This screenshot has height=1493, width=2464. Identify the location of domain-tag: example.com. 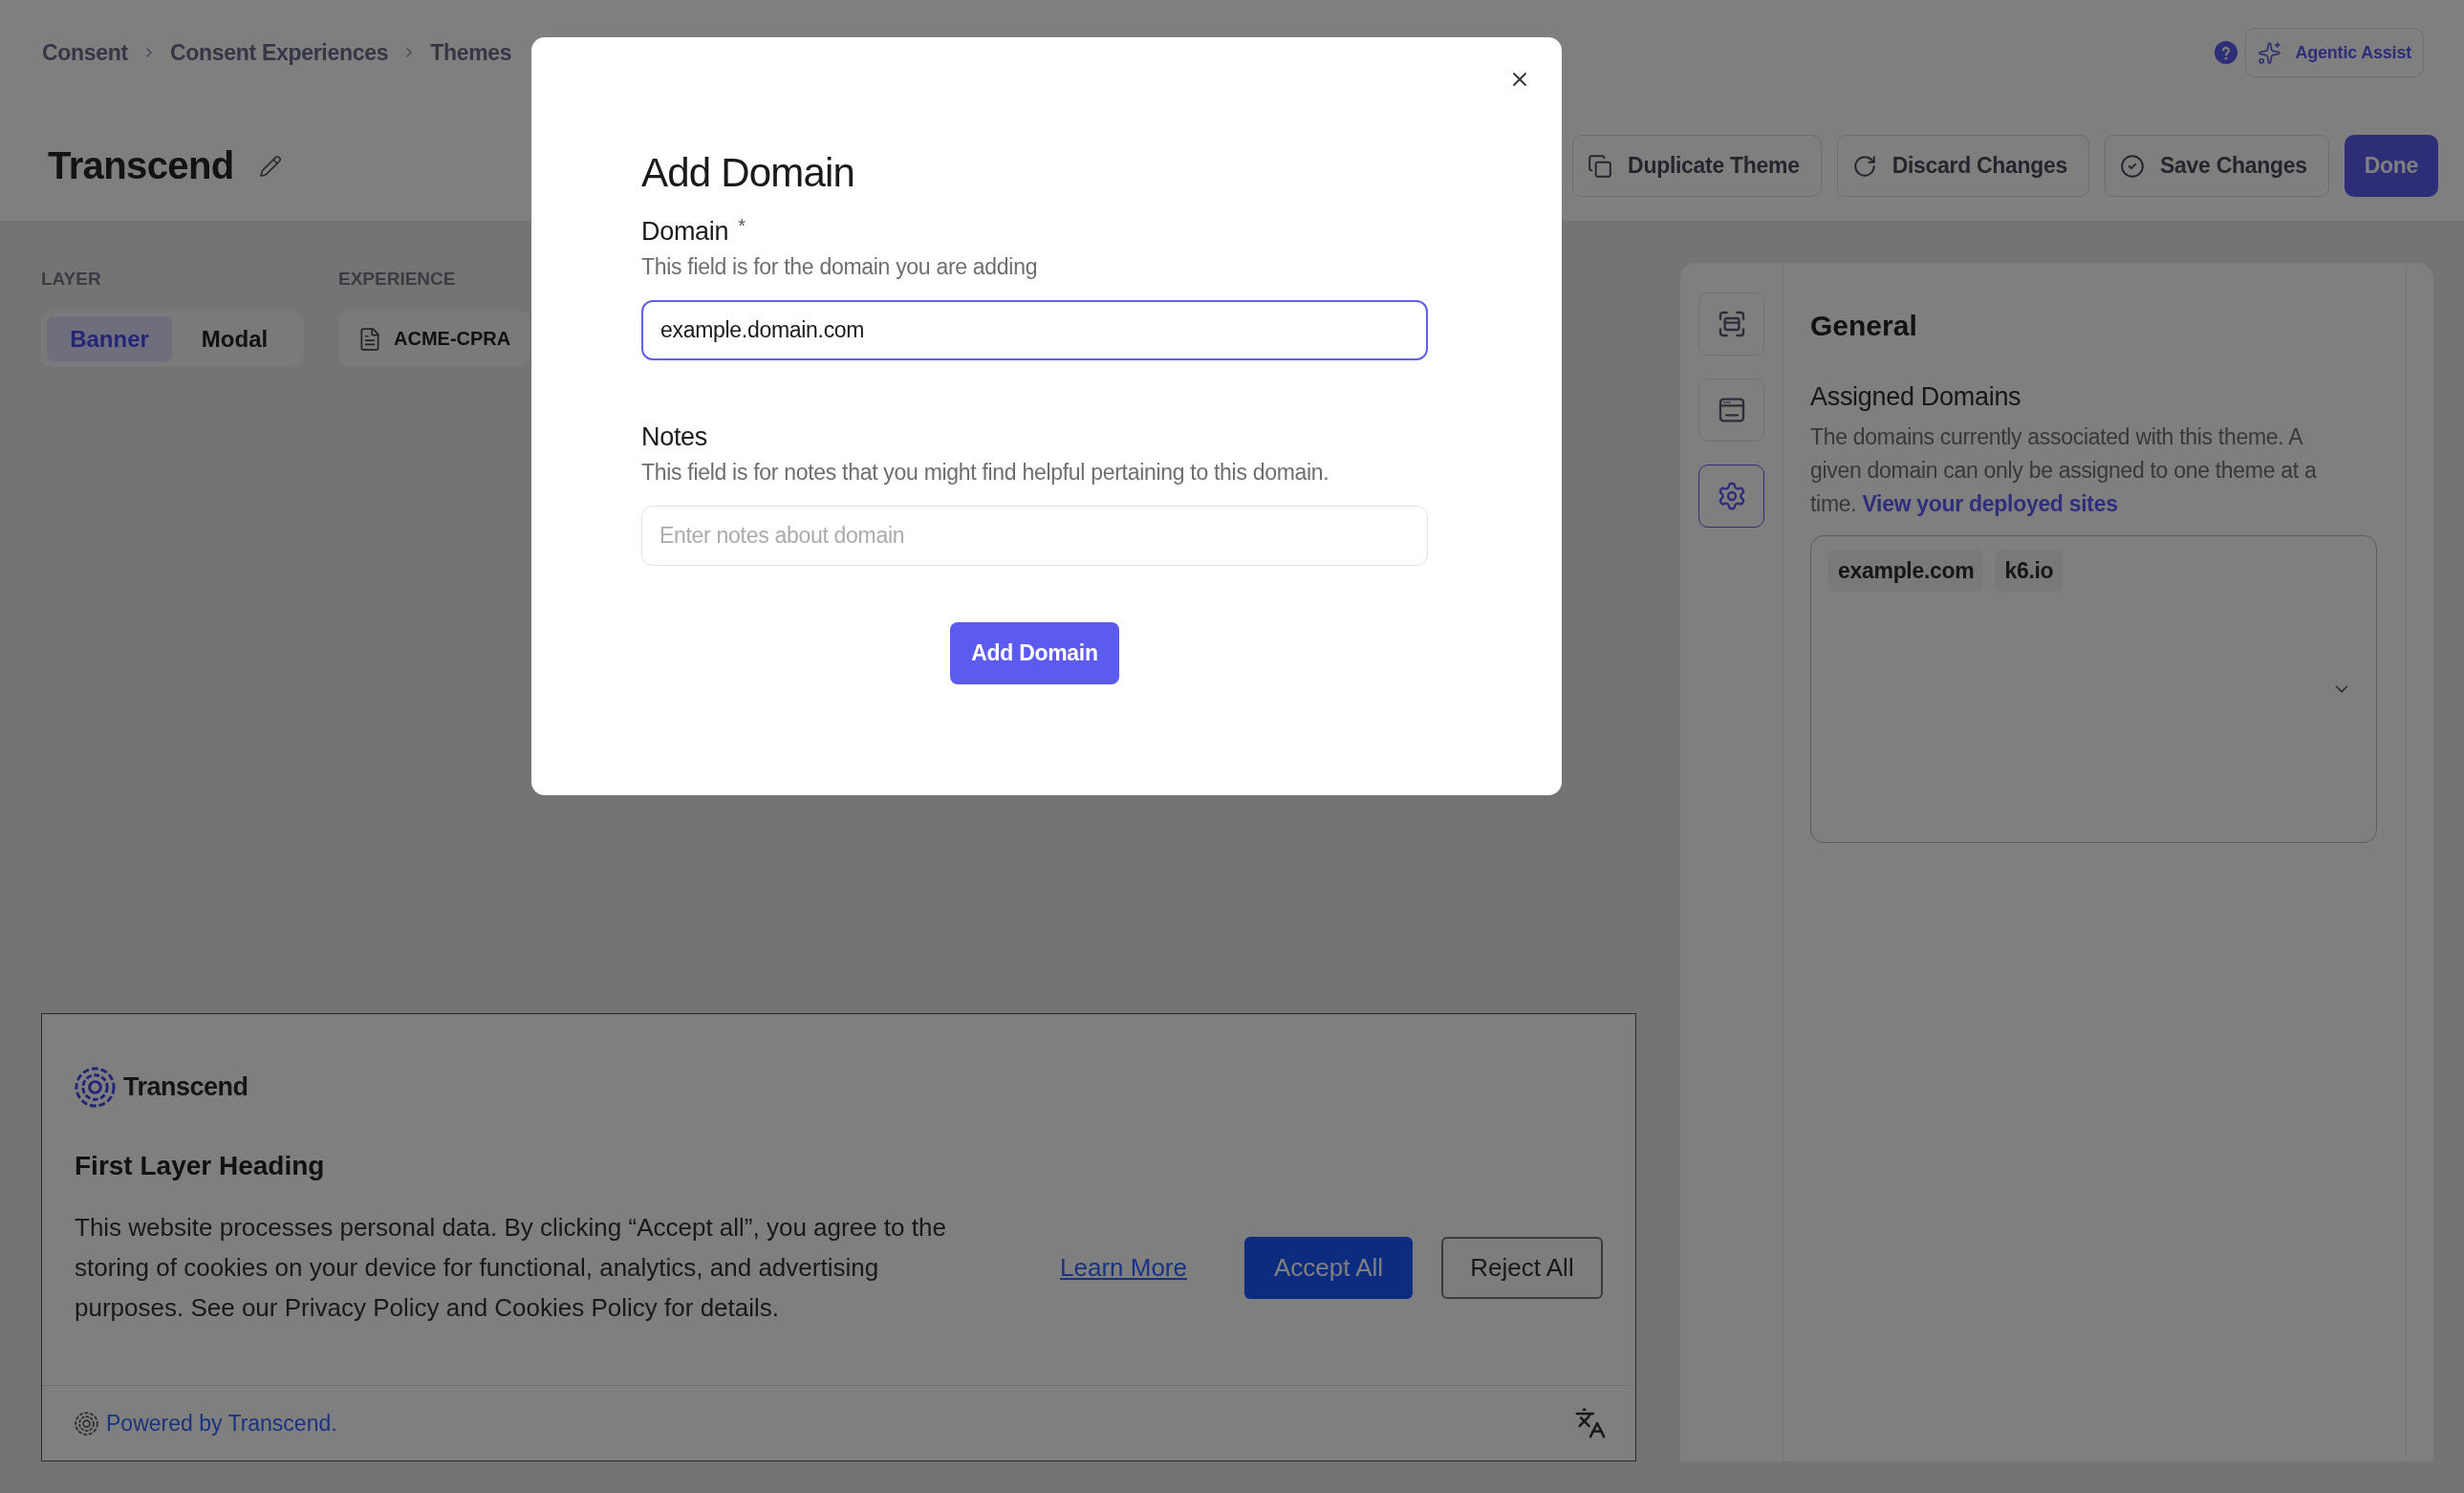
(1906, 571).